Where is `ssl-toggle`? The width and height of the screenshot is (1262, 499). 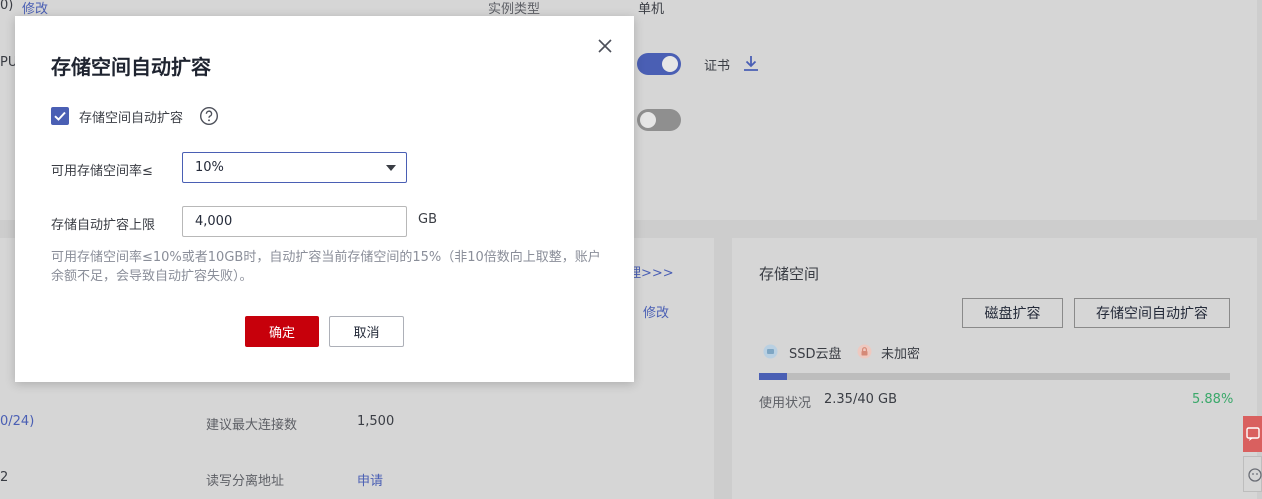 ssl-toggle is located at coordinates (659, 64).